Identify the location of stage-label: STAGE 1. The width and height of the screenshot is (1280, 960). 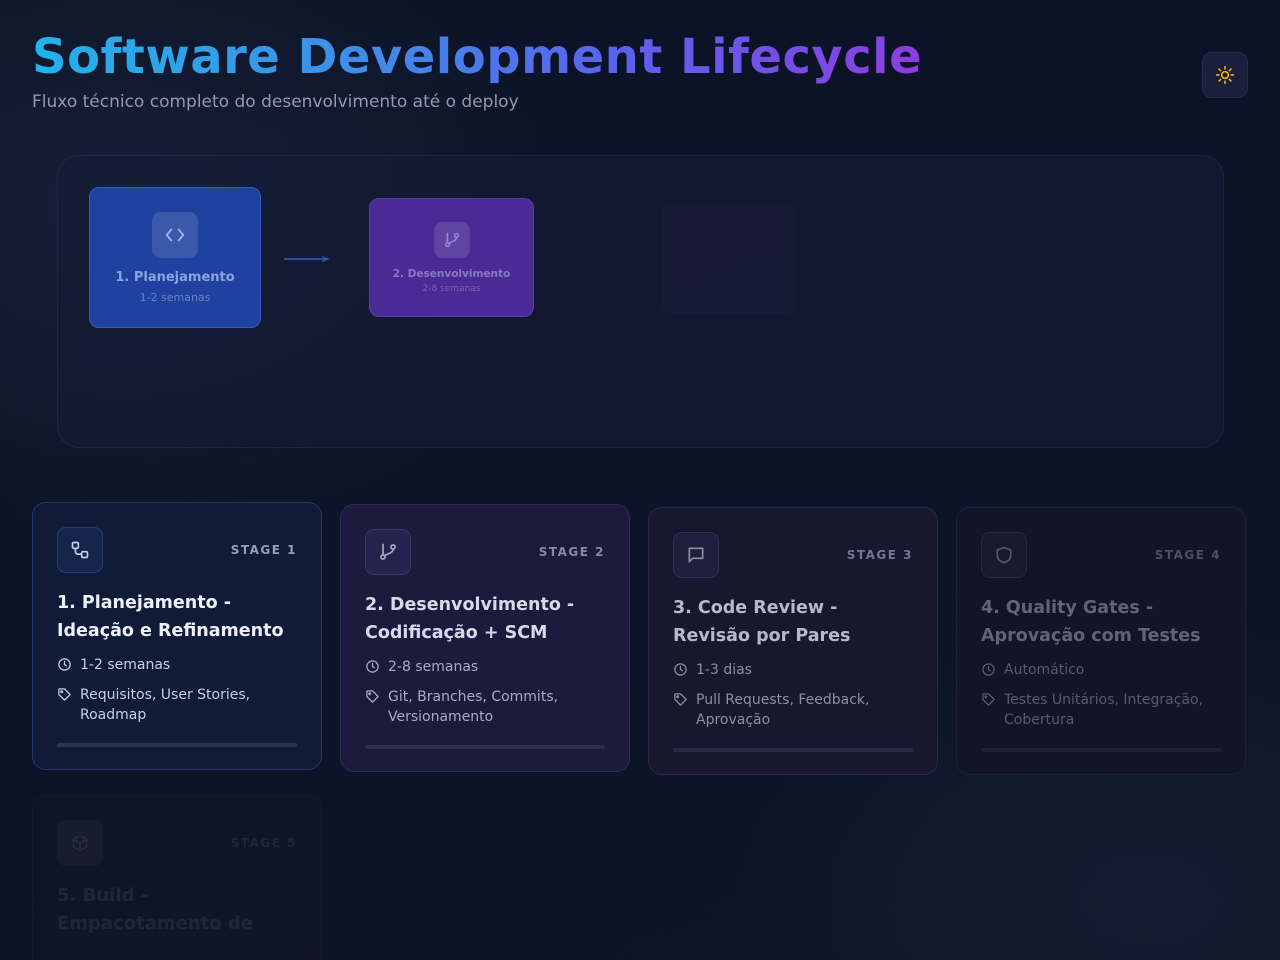
(263, 550).